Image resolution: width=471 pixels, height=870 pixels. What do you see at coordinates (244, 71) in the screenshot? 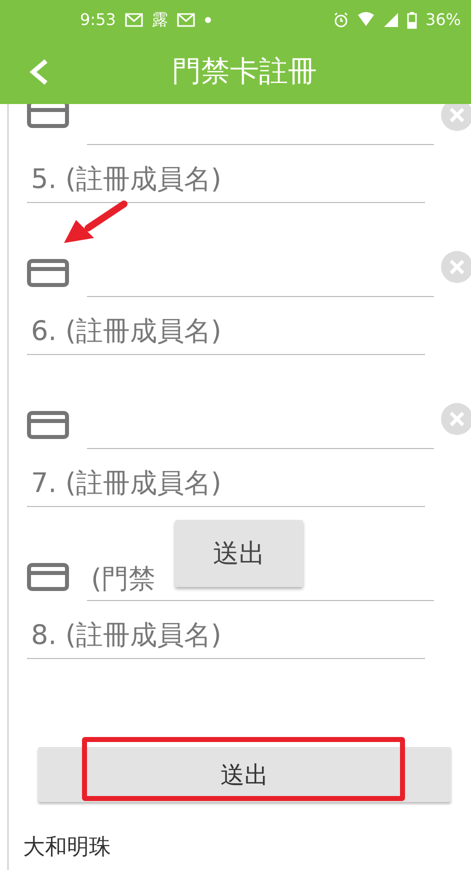
I see `page-title: 門禁卡註冊` at bounding box center [244, 71].